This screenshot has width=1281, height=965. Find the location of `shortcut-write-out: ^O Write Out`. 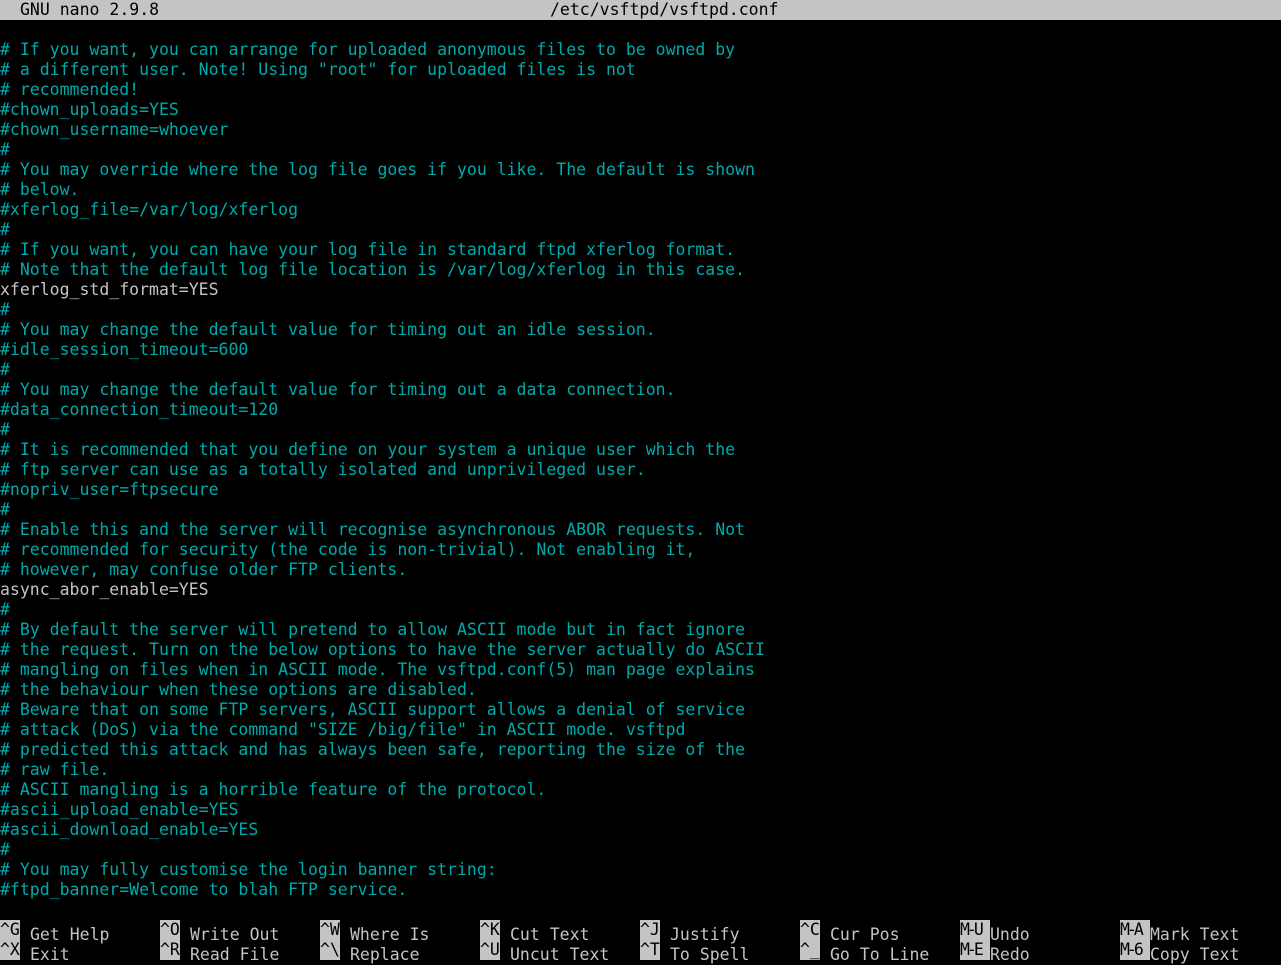

shortcut-write-out: ^O Write Out is located at coordinates (219, 932).